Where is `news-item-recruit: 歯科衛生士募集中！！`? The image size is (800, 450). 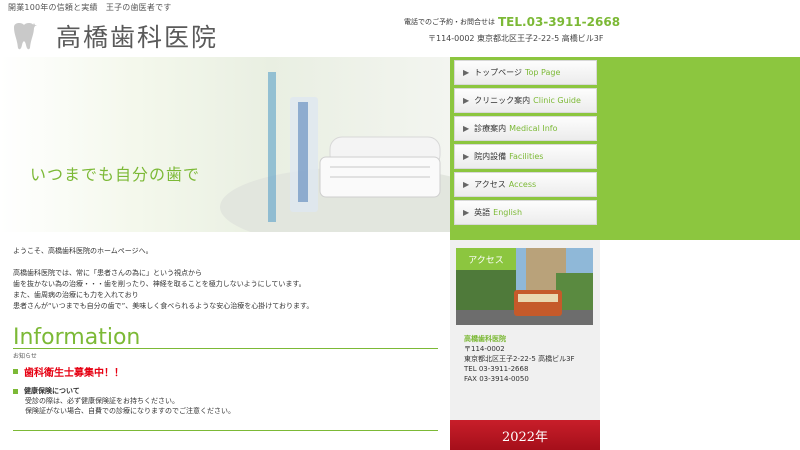
news-item-recruit: 歯科衛生士募集中！！ is located at coordinates (68, 371).